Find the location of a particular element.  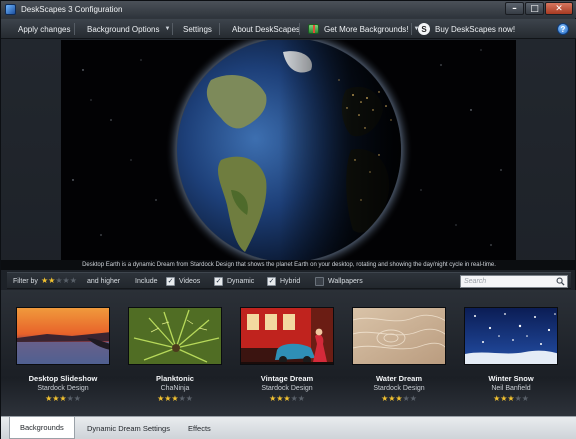

tab-backgrounds: Backgrounds is located at coordinates (42, 428).